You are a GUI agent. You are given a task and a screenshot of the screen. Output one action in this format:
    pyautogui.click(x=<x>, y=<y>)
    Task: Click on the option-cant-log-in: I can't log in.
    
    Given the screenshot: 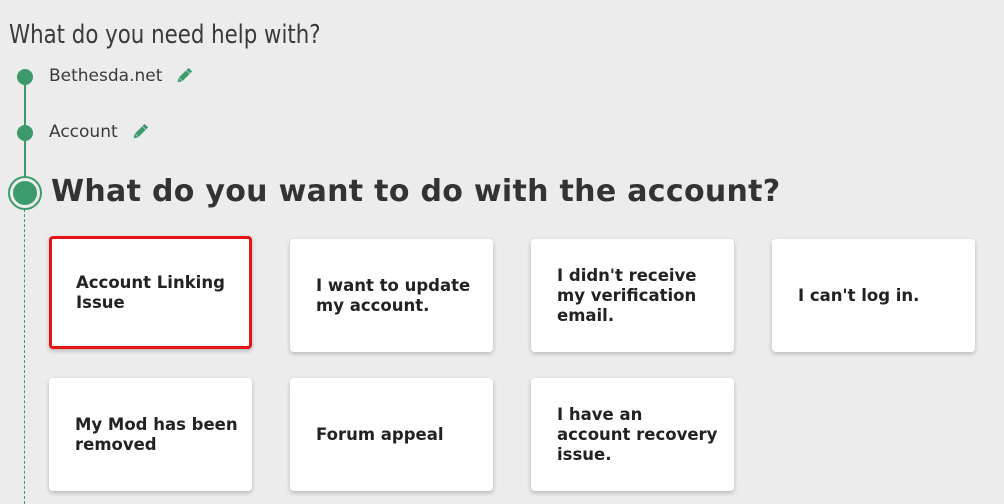 What is the action you would take?
    pyautogui.click(x=873, y=295)
    